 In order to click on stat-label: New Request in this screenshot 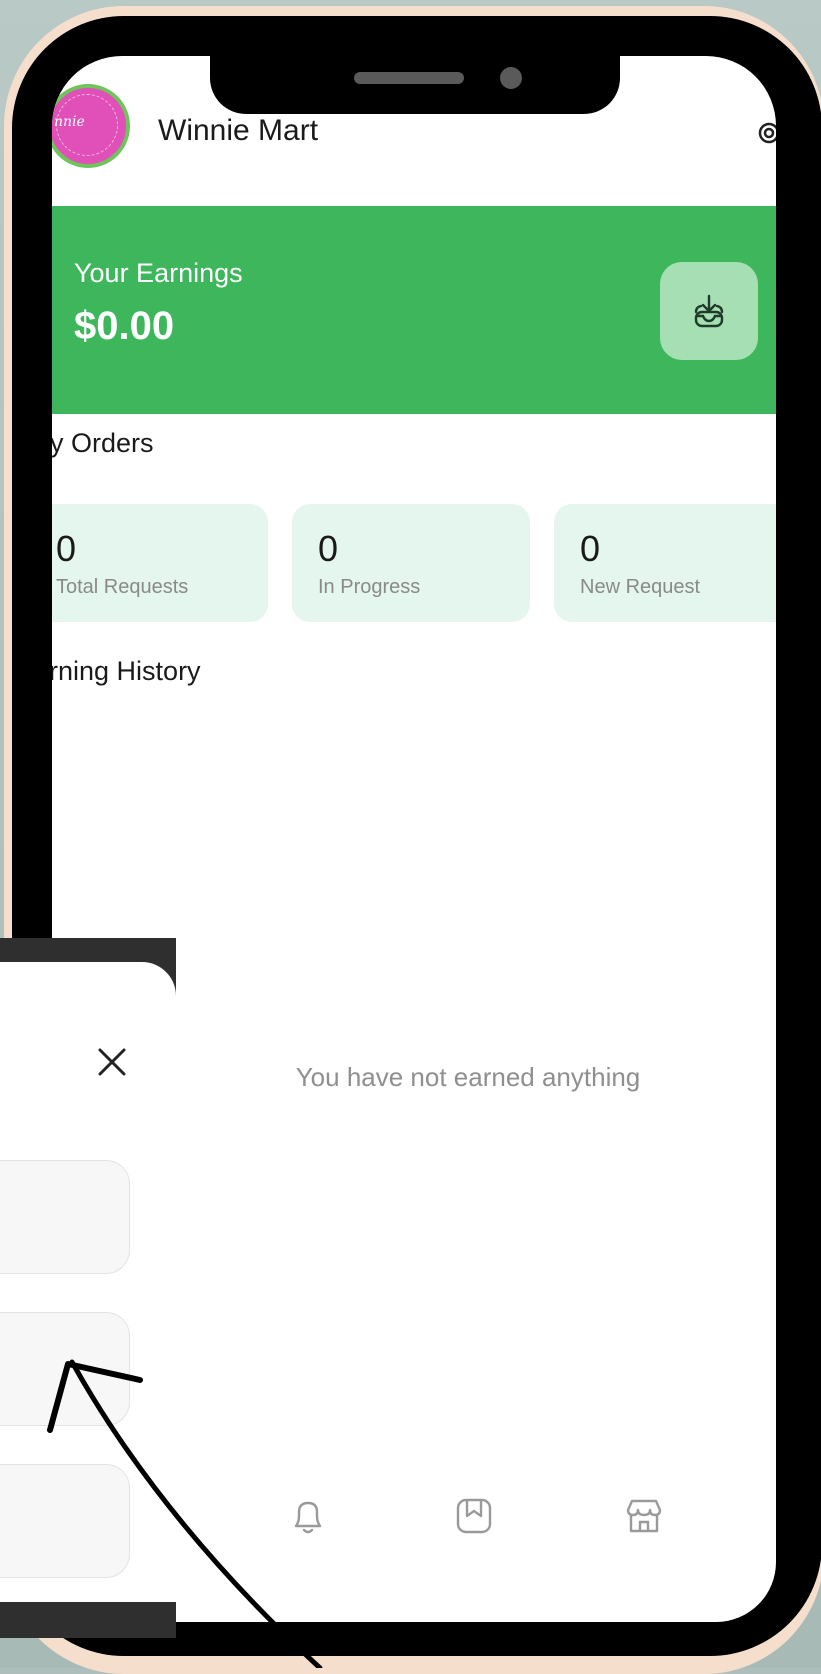, I will do `click(640, 587)`.